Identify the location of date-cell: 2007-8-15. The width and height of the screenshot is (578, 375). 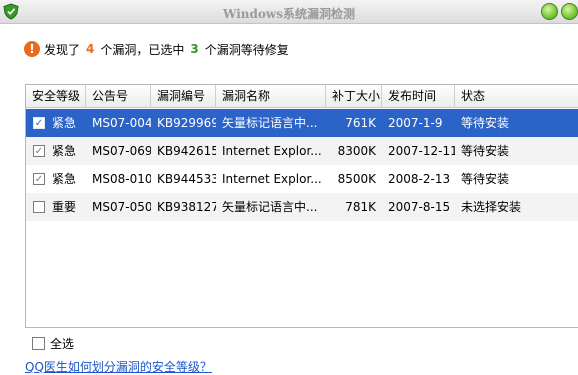
(419, 207).